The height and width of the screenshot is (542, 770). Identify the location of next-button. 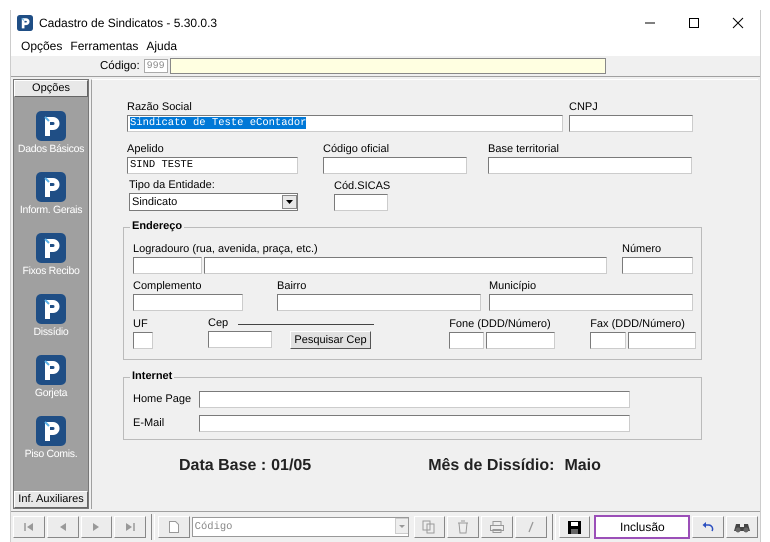
(96, 527).